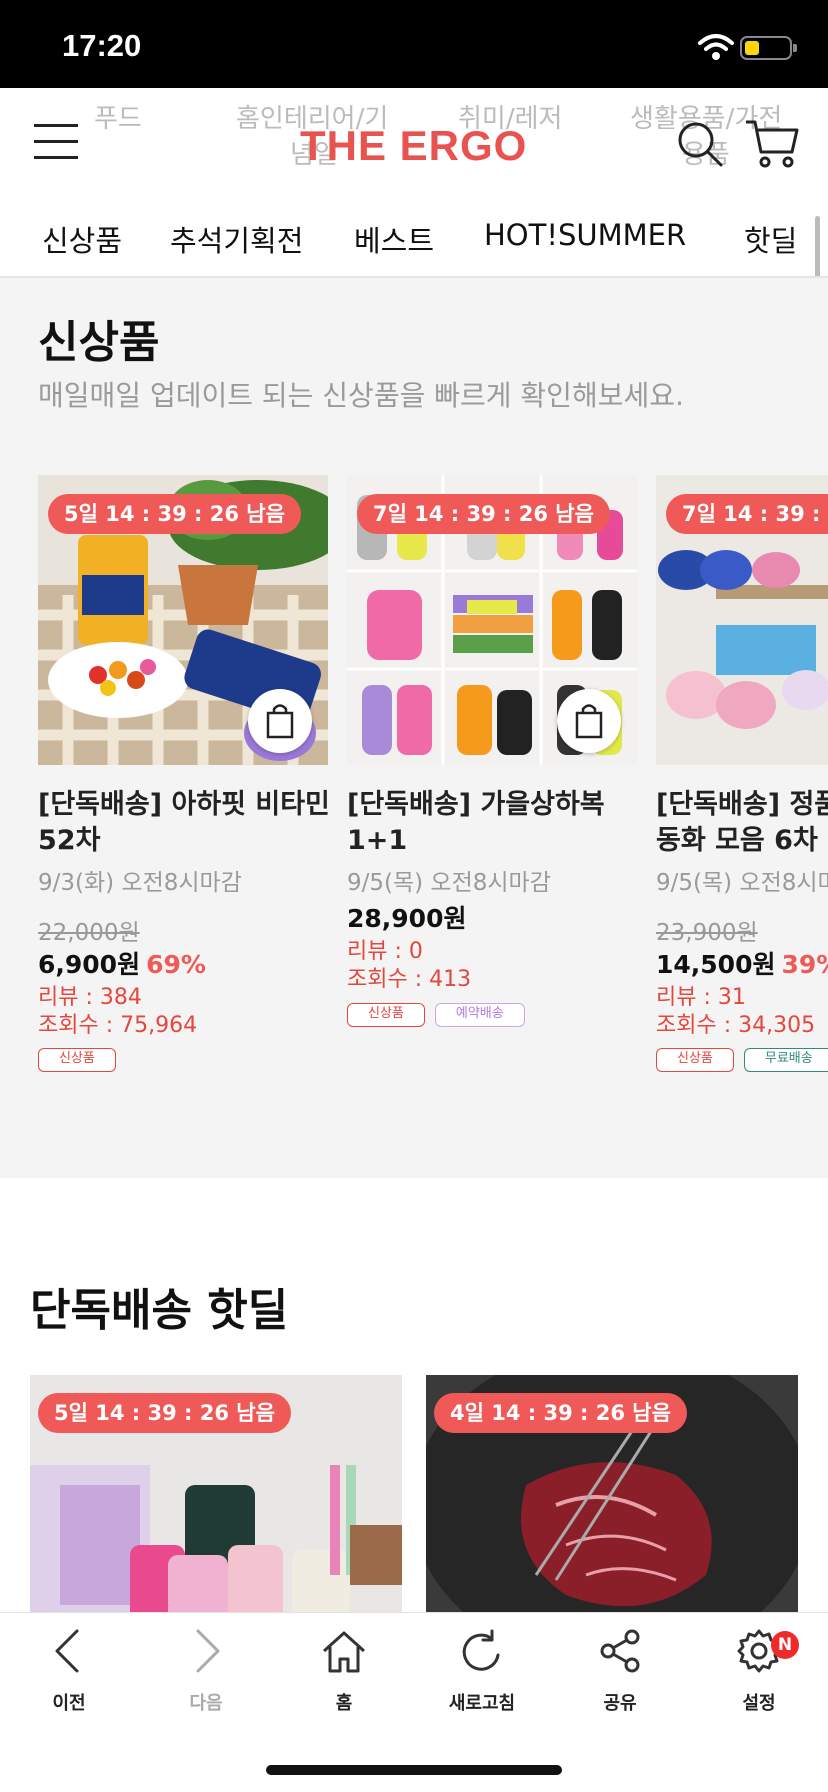  Describe the element at coordinates (481, 1650) in the screenshot. I see `refresh-icon` at that location.